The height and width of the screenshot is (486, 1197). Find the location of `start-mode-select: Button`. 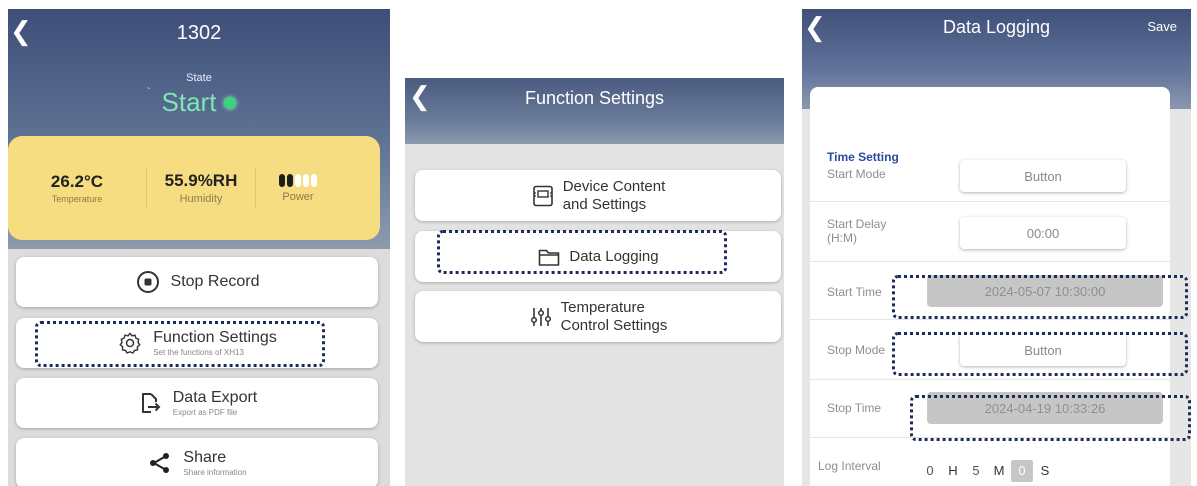

start-mode-select: Button is located at coordinates (1043, 176).